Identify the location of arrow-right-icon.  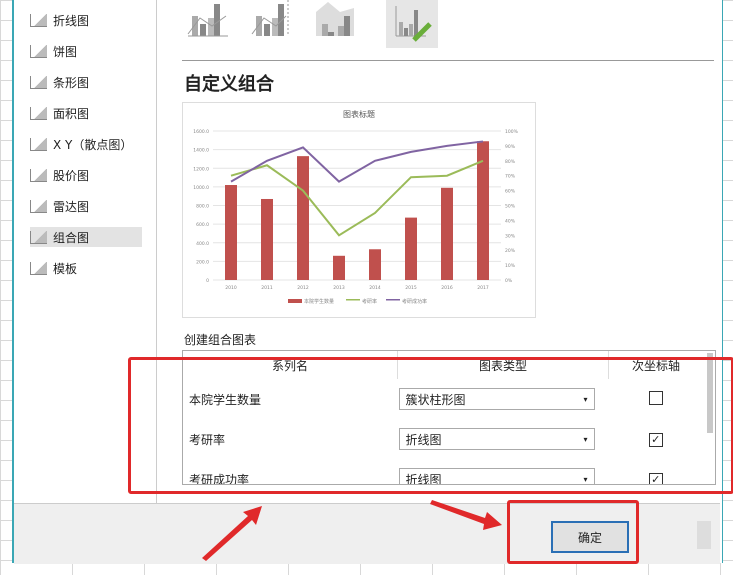
(466, 515).